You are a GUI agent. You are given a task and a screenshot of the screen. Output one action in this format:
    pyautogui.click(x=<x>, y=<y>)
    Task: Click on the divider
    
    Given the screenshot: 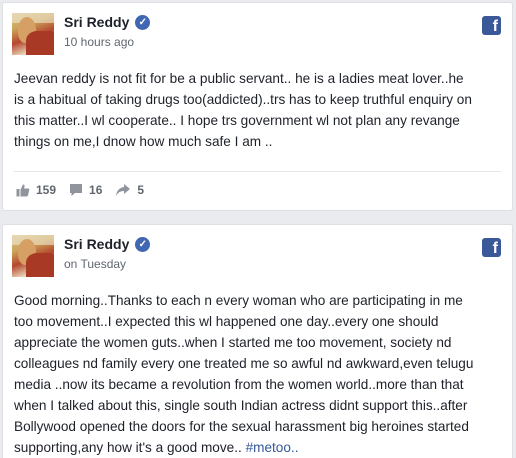 What is the action you would take?
    pyautogui.click(x=257, y=171)
    